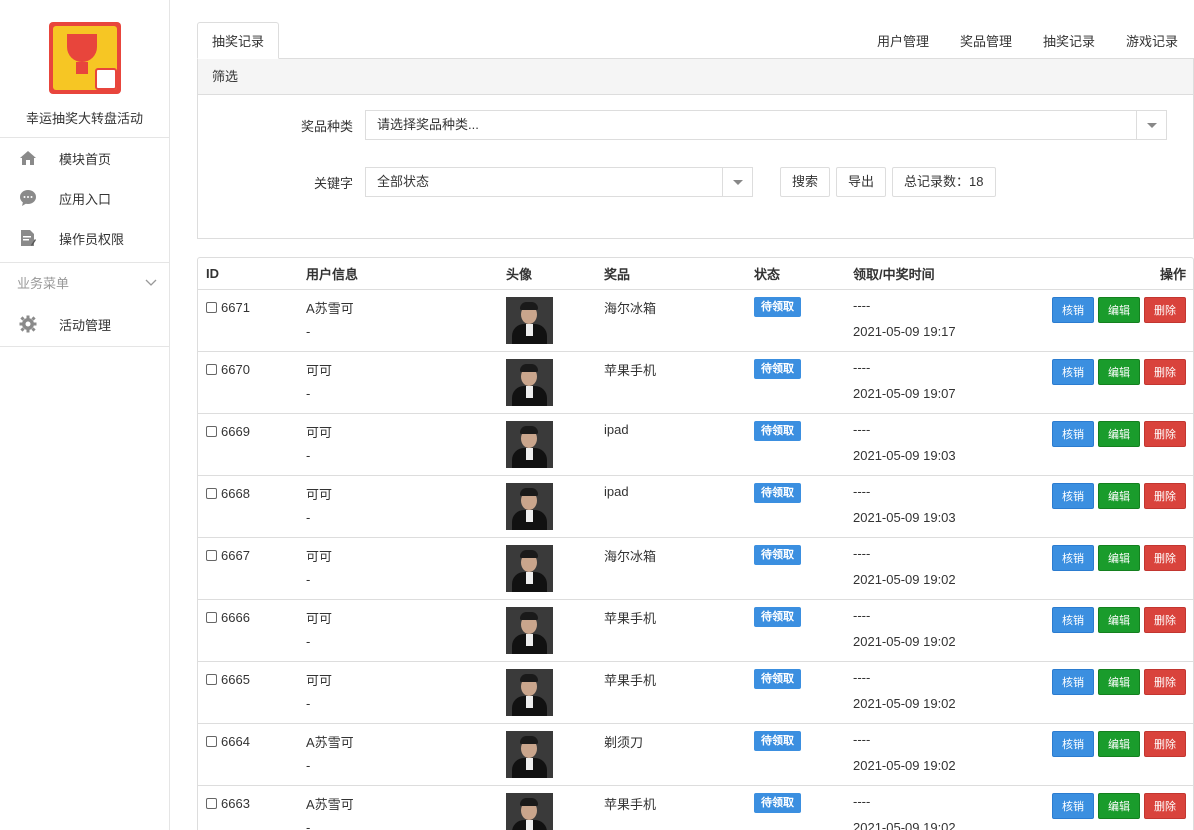  What do you see at coordinates (695, 274) in the screenshot?
I see `table-header: ID 用户信息 头像 奖品 状态 领取/中奖时间 操作` at bounding box center [695, 274].